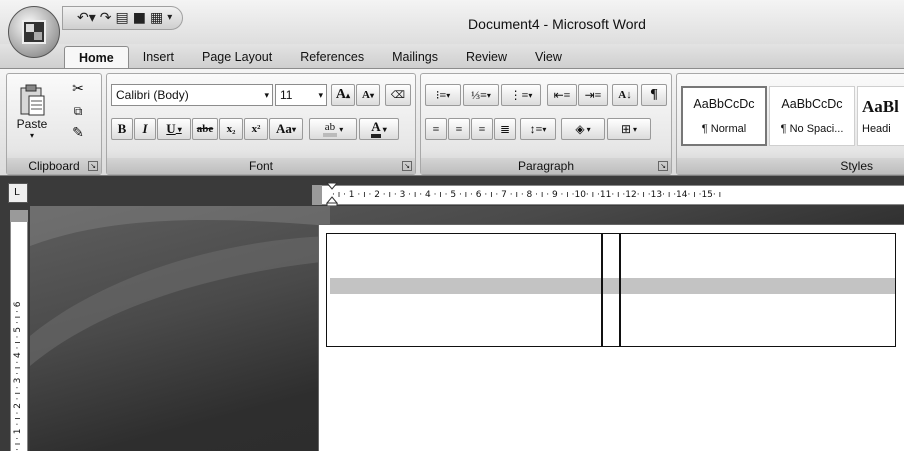  What do you see at coordinates (152, 95) in the screenshot?
I see `font-family-value: Calibri (Body)` at bounding box center [152, 95].